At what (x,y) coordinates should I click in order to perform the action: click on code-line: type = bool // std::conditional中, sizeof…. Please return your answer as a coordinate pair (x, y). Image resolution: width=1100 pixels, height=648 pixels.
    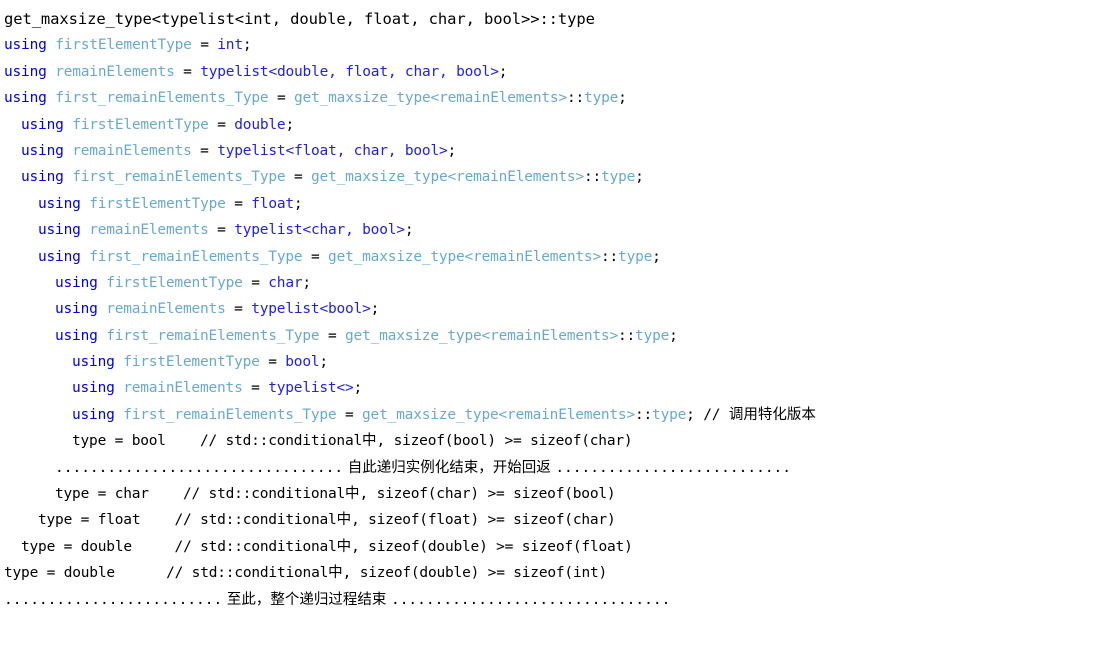
    Looking at the image, I should click on (552, 441).